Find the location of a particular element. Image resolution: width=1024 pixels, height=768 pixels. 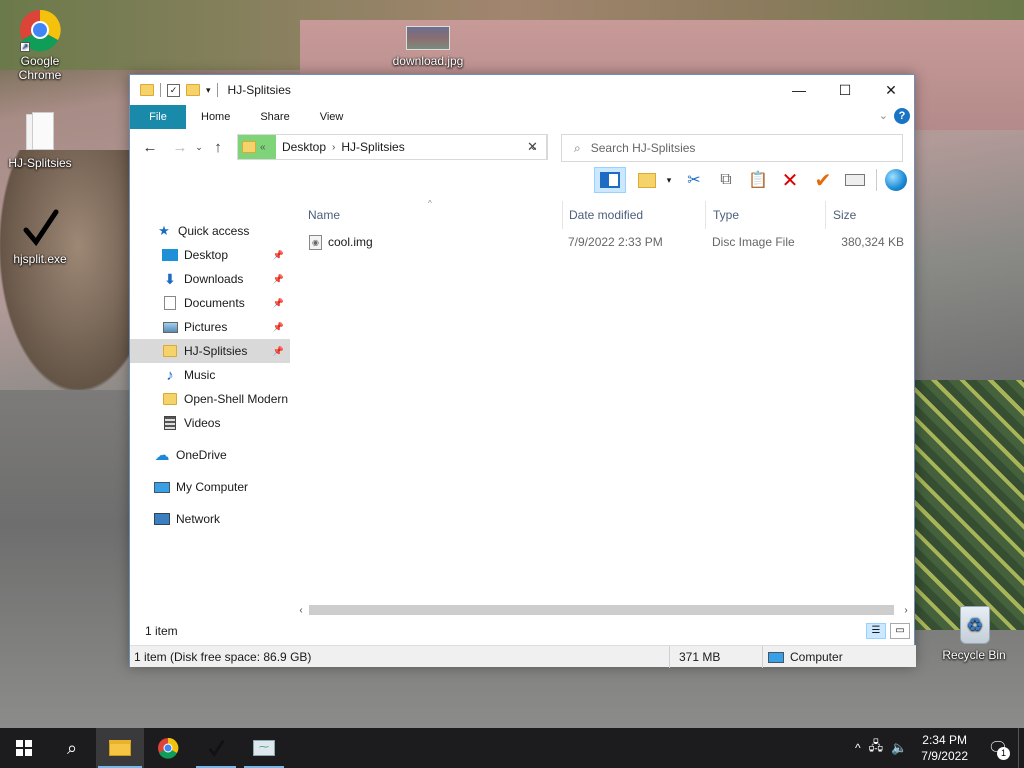

network-status-icon: 🖧 is located at coordinates (876, 748).